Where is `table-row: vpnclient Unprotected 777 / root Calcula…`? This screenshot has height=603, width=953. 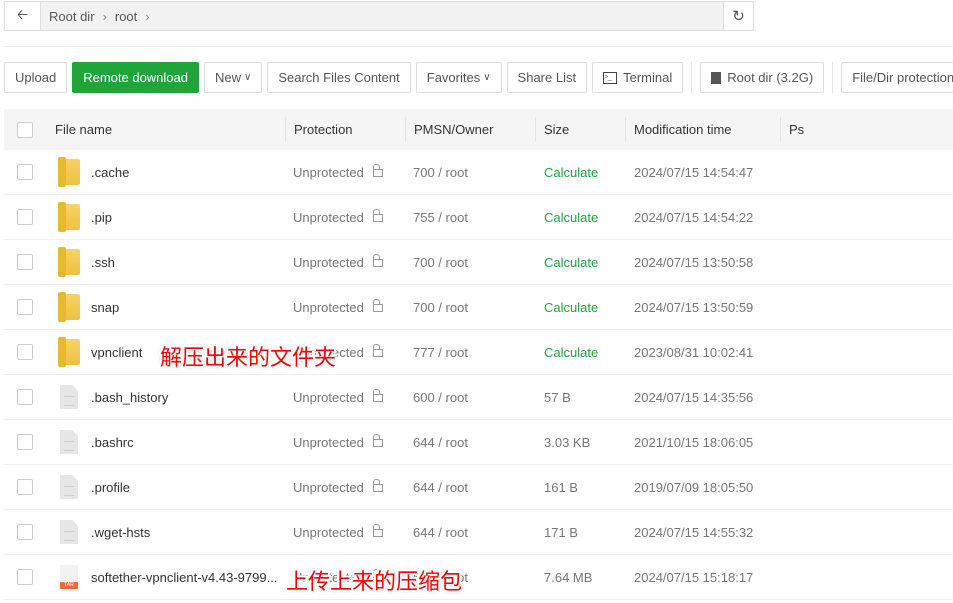
table-row: vpnclient Unprotected 777 / root Calcula… is located at coordinates (478, 352).